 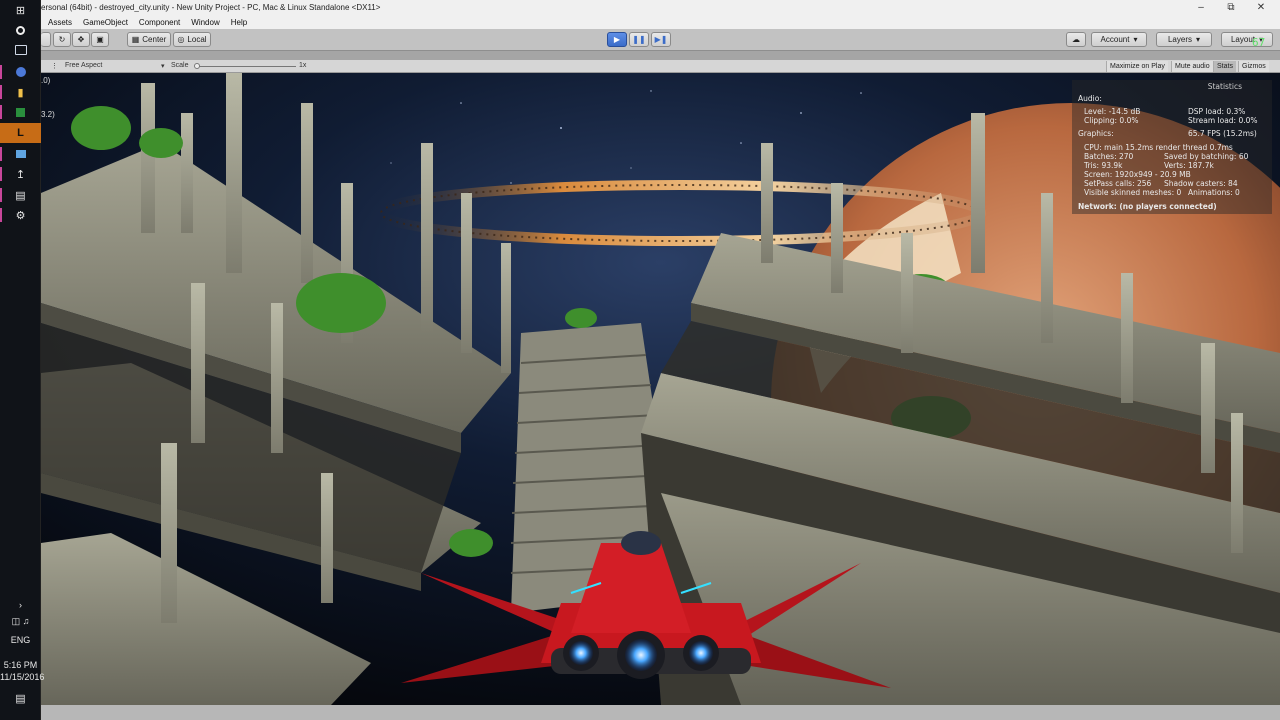 I want to click on account-dropdown: Account ▾, so click(x=1119, y=39).